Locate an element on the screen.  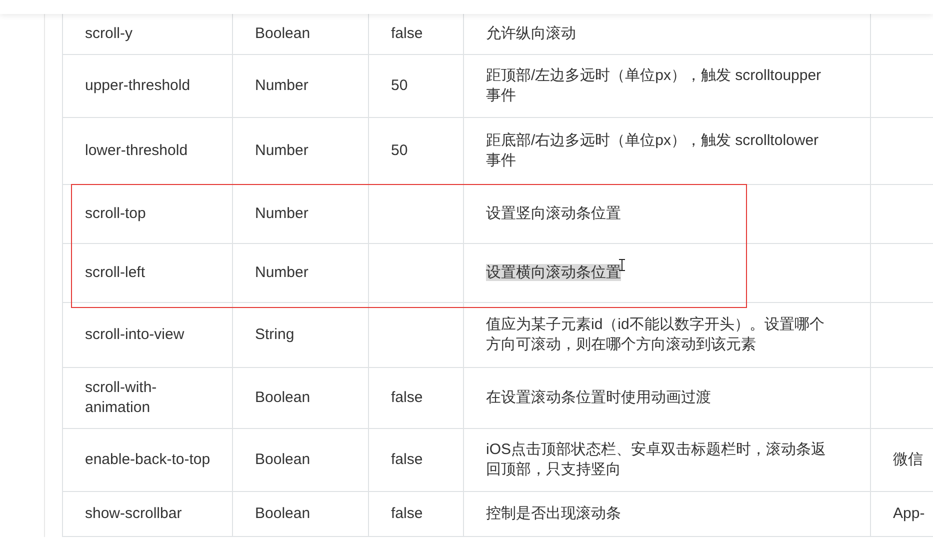
description-text: 值应为某子元素id（id不能以数字开头）。设置哪个方向可滚动，则在哪个方向滚动到该元素 is located at coordinates (655, 334).